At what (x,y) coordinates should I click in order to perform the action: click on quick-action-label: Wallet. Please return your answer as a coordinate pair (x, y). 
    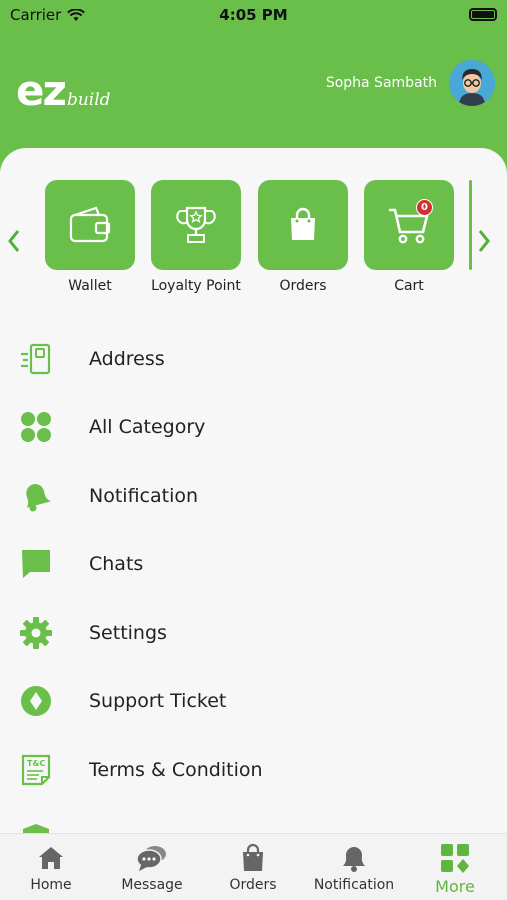
    Looking at the image, I should click on (90, 286).